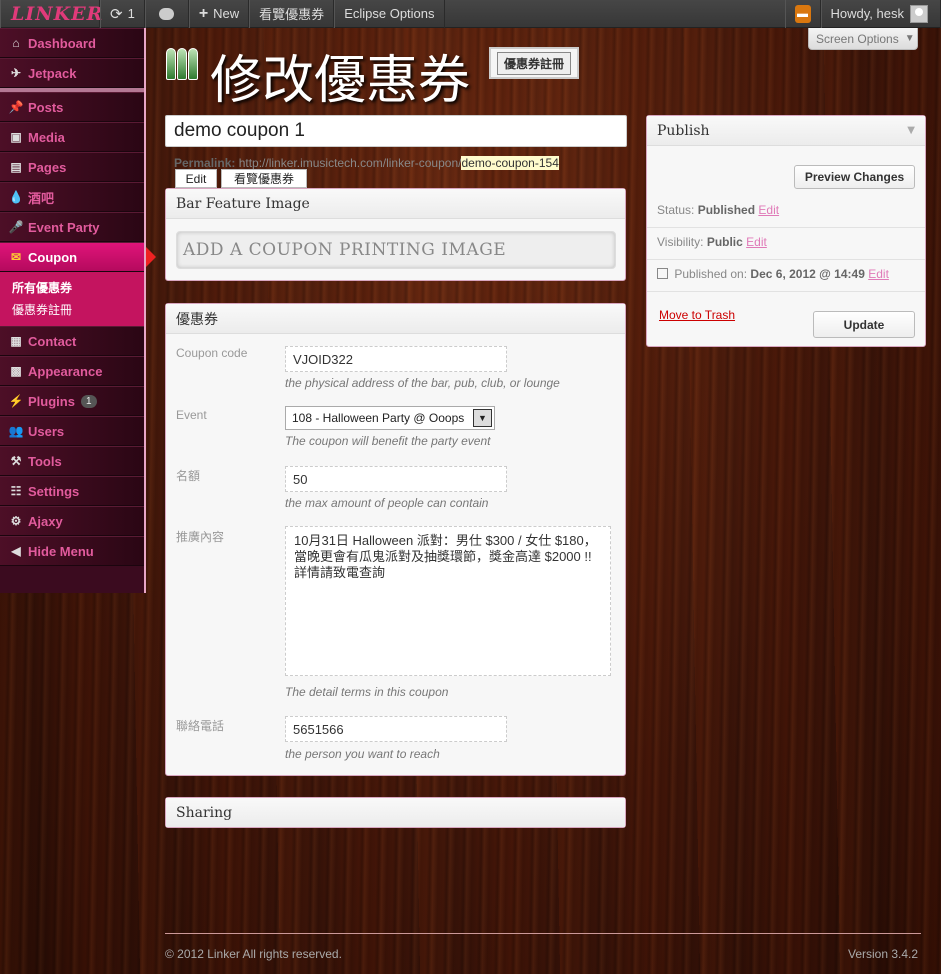  Describe the element at coordinates (395, 204) in the screenshot. I see `feature-image-box-title: Bar Feature Image` at that location.